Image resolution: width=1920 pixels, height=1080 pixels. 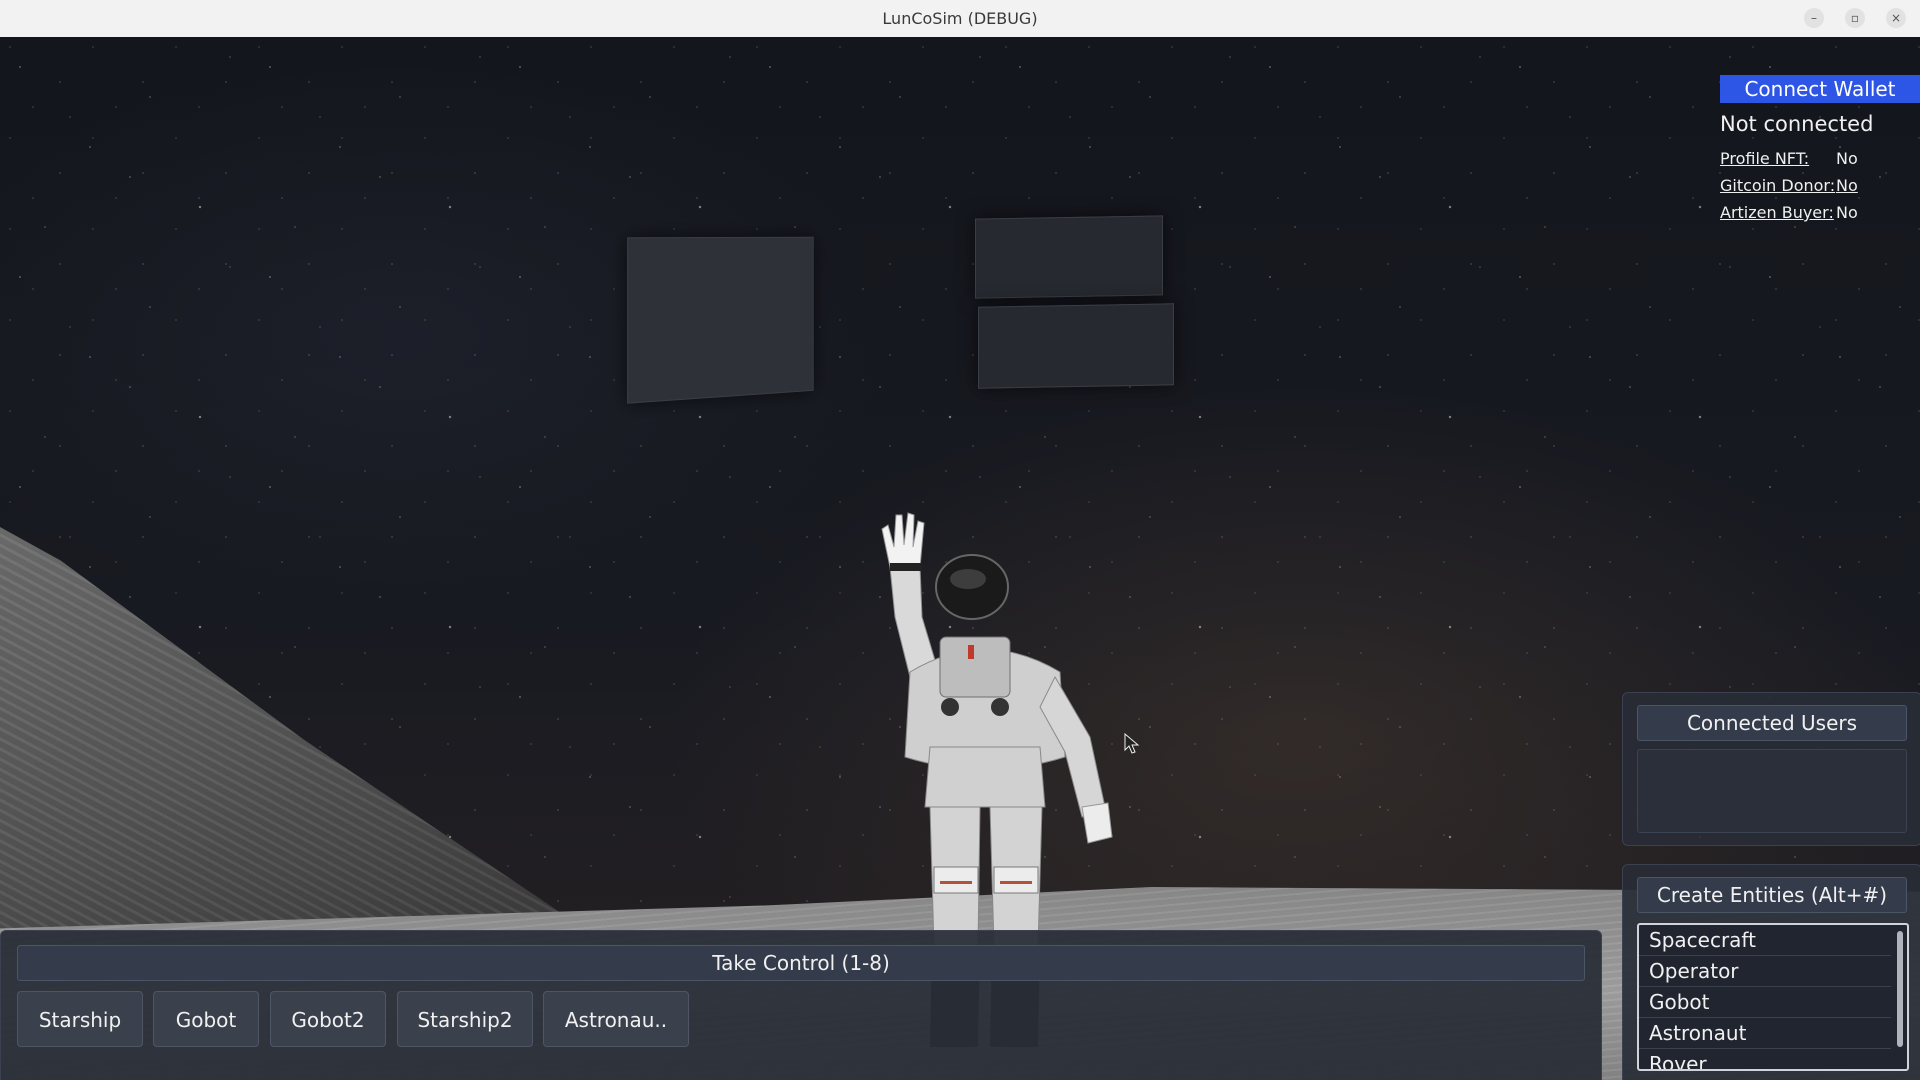 I want to click on entity-item-gobot: Gobot, so click(x=1765, y=1002).